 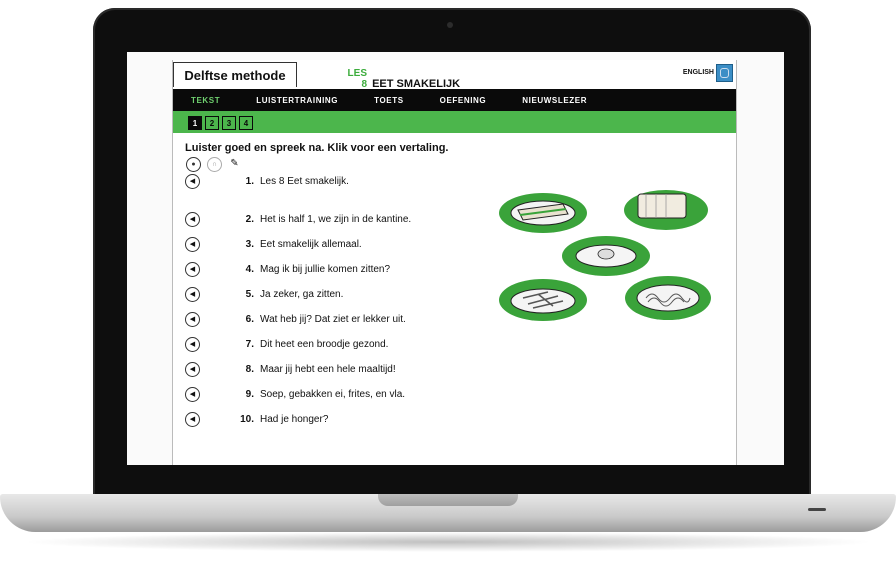 What do you see at coordinates (335, 219) in the screenshot?
I see `line-text: Het is half 1, we zijn in de kantine.` at bounding box center [335, 219].